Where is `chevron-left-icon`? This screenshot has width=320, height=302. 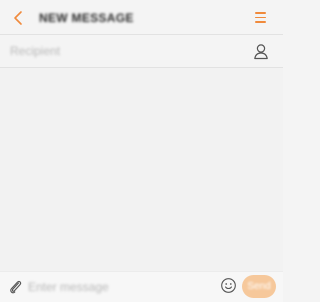 chevron-left-icon is located at coordinates (18, 18).